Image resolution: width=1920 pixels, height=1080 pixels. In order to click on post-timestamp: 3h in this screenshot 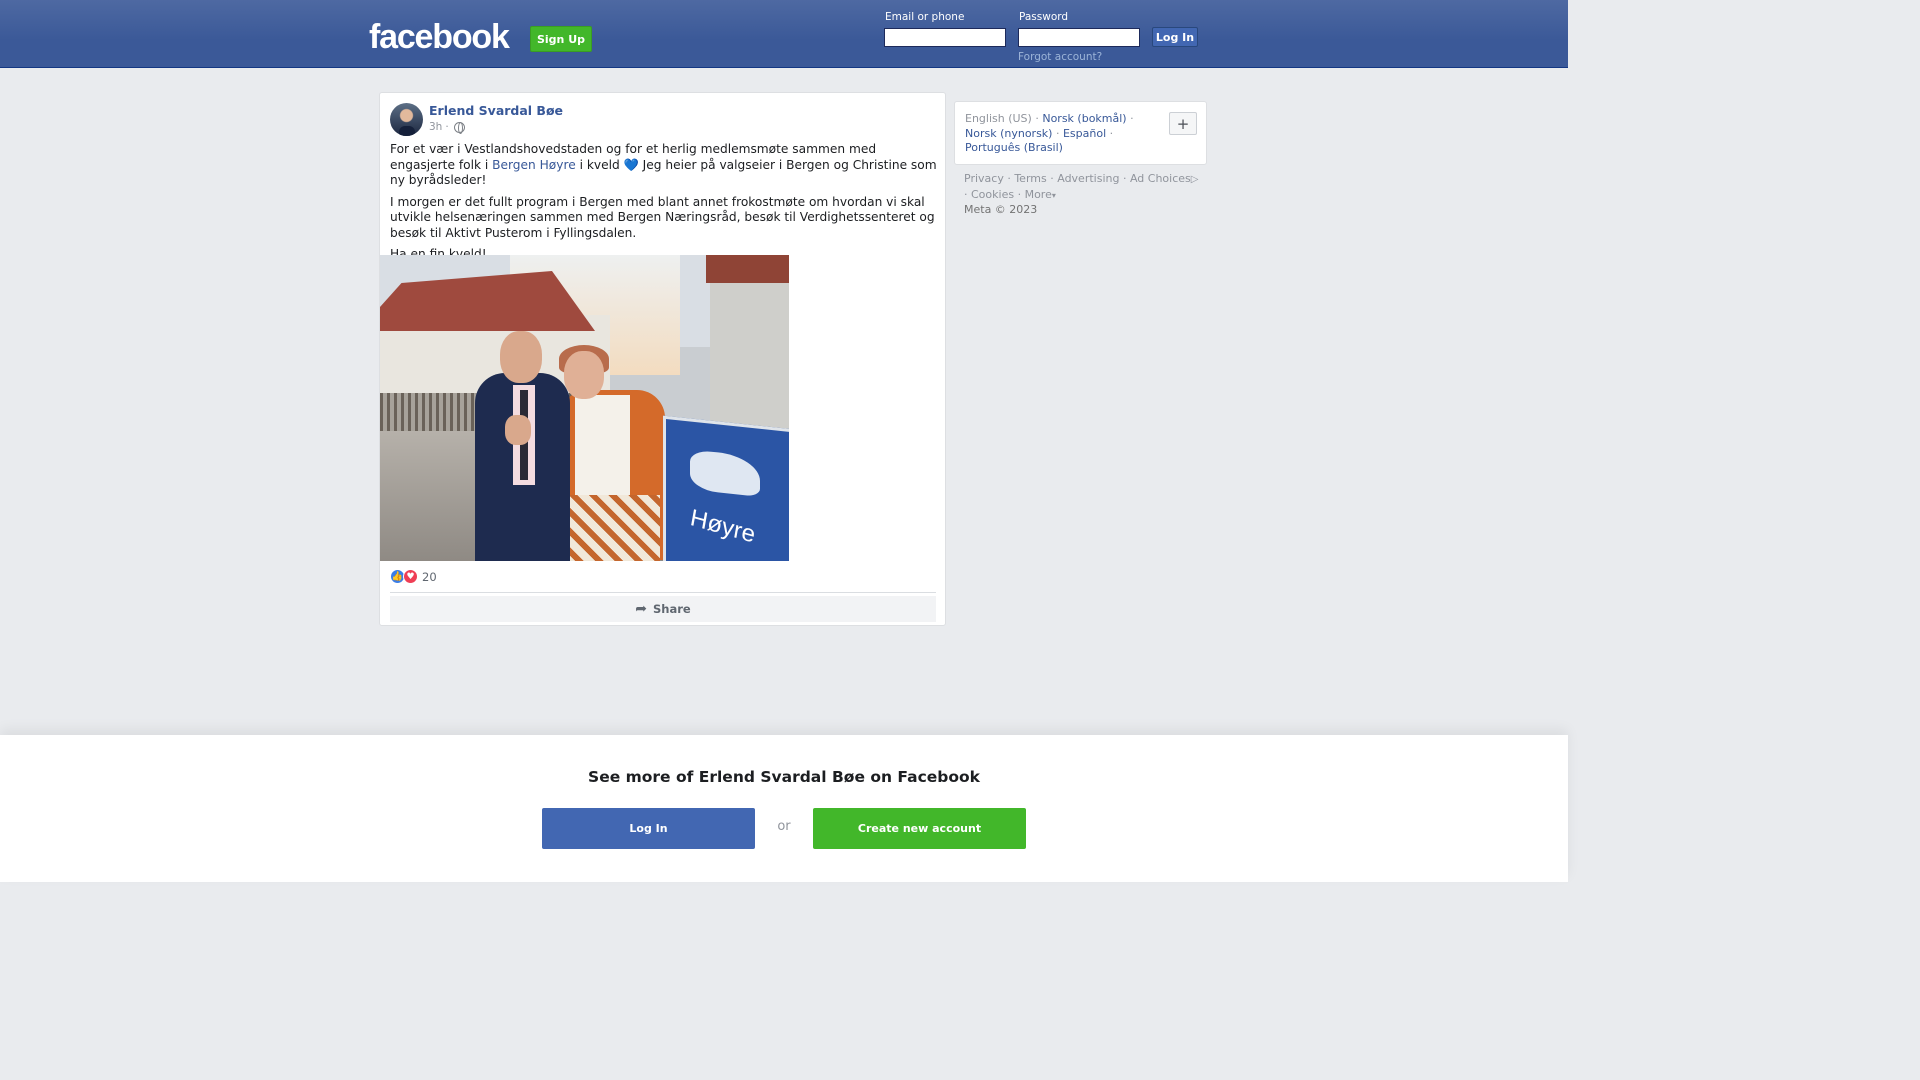, I will do `click(435, 127)`.